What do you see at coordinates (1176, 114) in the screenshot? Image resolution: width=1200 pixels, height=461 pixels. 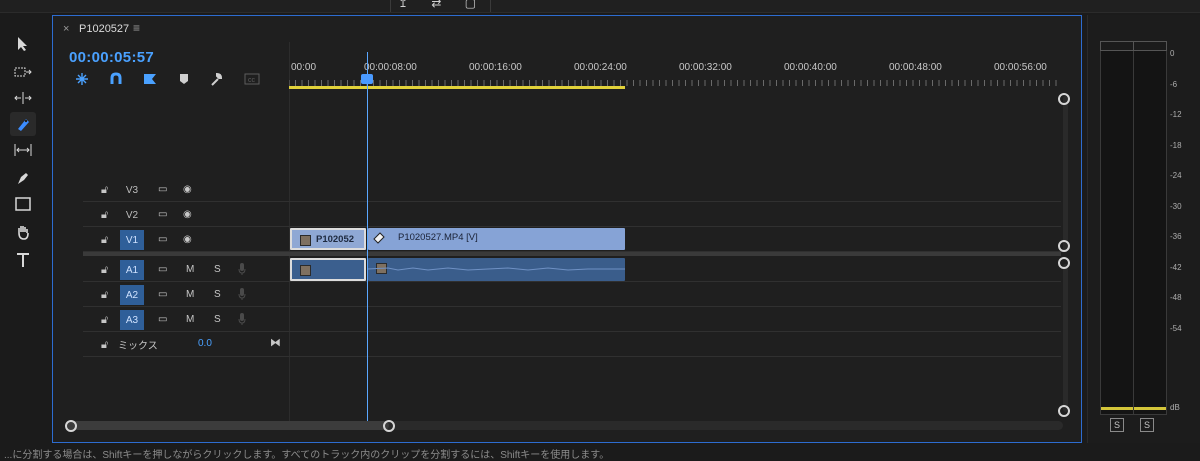 I see `db-scale-label: -12` at bounding box center [1176, 114].